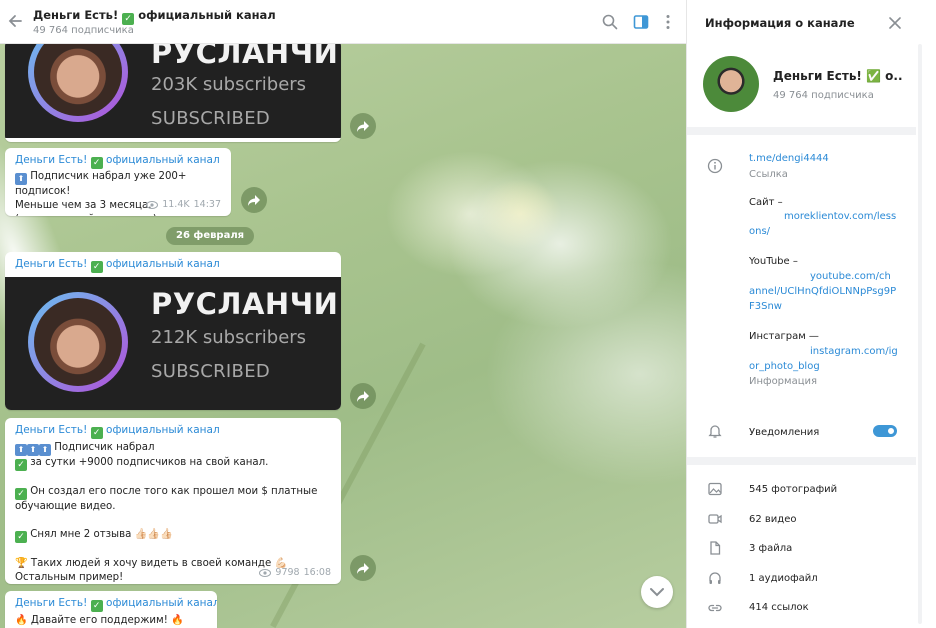 Image resolution: width=936 pixels, height=628 pixels. What do you see at coordinates (715, 489) in the screenshot?
I see `photo-icon` at bounding box center [715, 489].